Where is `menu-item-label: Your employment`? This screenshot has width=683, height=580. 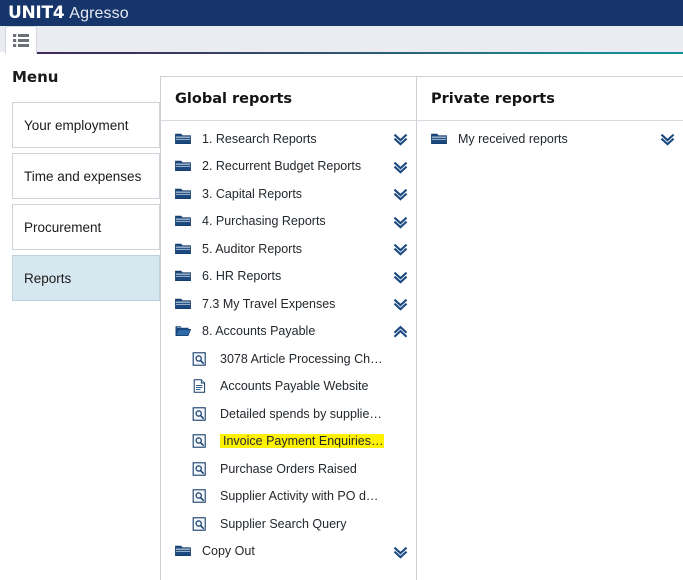
menu-item-label: Your employment is located at coordinates (76, 125).